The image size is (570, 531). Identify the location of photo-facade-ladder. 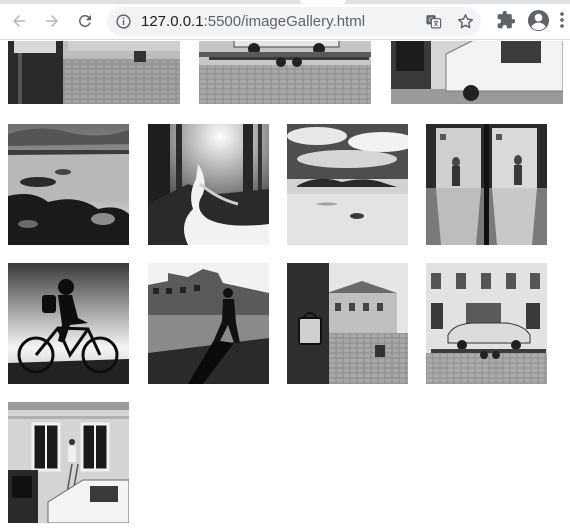
(68, 462).